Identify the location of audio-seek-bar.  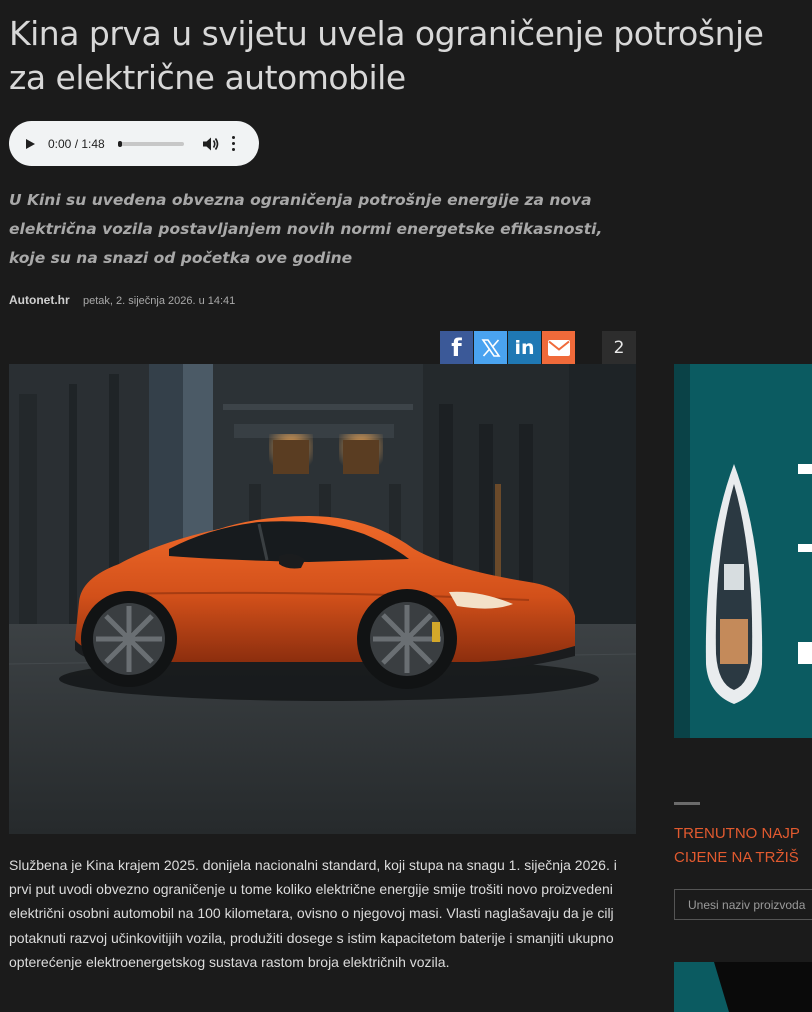
(150, 143).